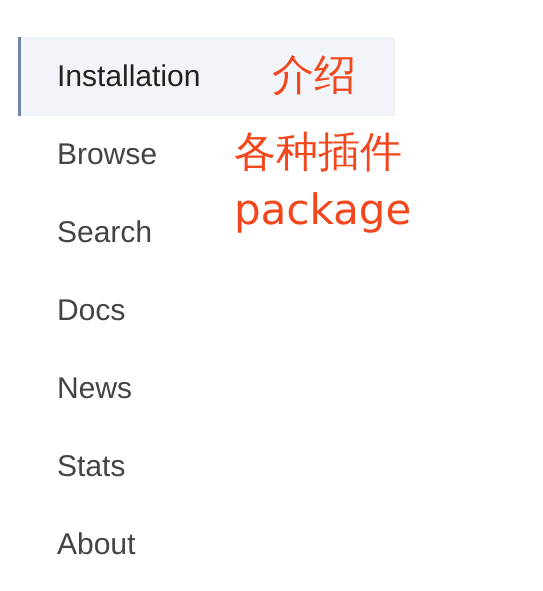 This screenshot has width=543, height=591. I want to click on nav-item: Docs, so click(93, 311).